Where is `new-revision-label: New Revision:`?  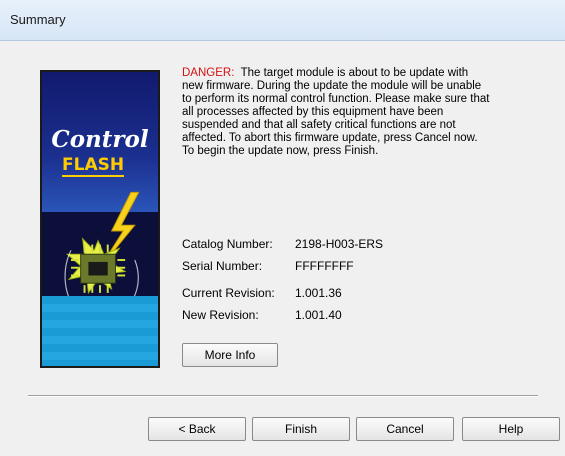 new-revision-label: New Revision: is located at coordinates (220, 315).